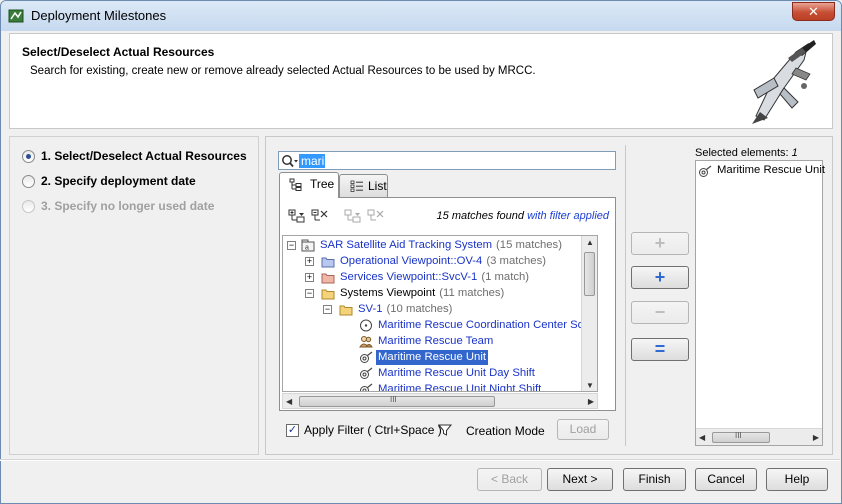  What do you see at coordinates (480, 216) in the screenshot?
I see `matches-count: 15 matches found` at bounding box center [480, 216].